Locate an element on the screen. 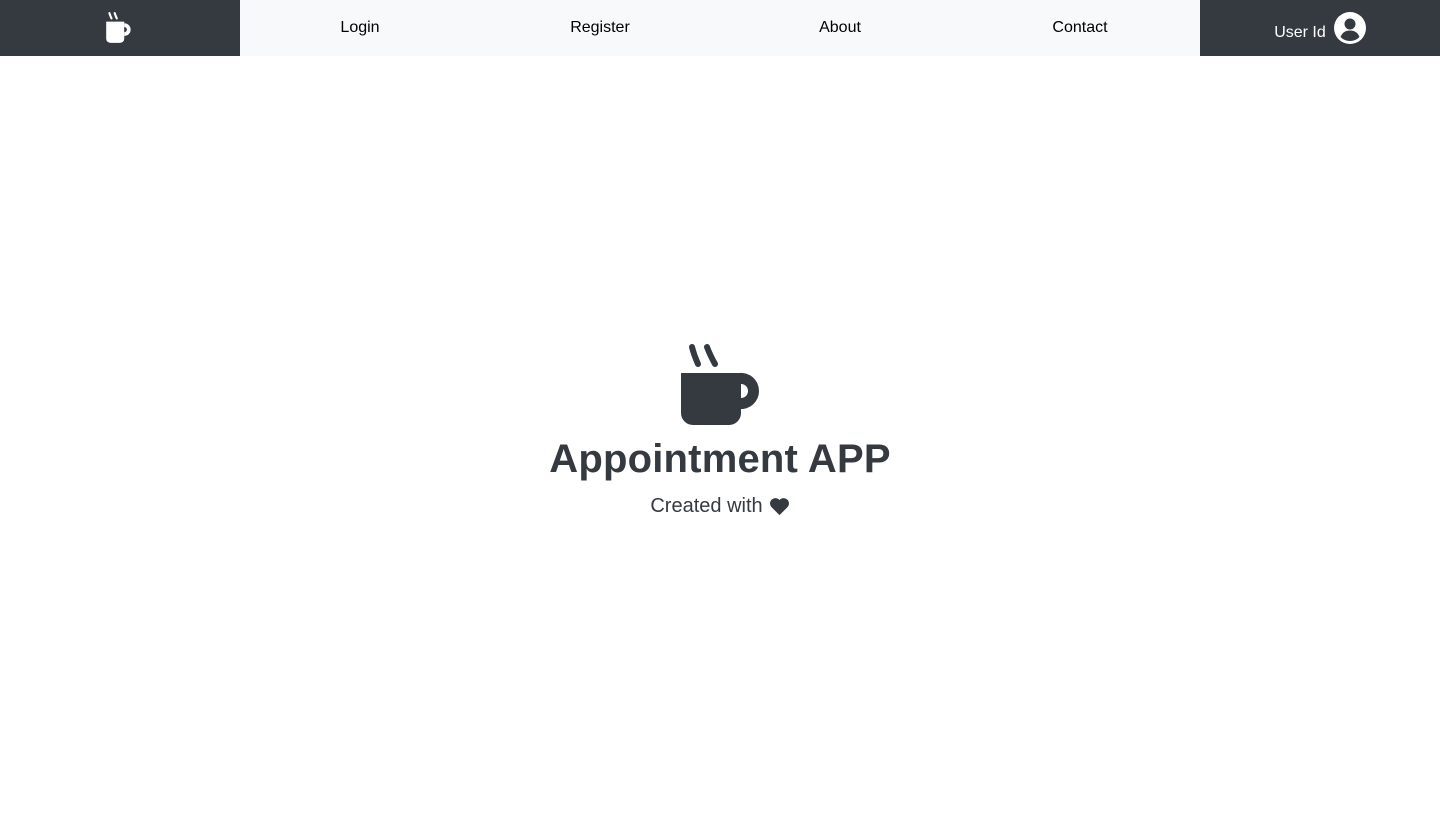 The height and width of the screenshot is (819, 1440). user-menu: User Id is located at coordinates (1320, 28).